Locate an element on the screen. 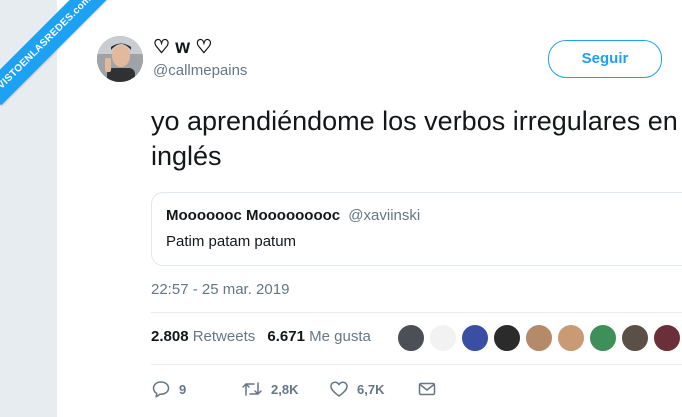 This screenshot has height=417, width=682. message-button is located at coordinates (427, 389).